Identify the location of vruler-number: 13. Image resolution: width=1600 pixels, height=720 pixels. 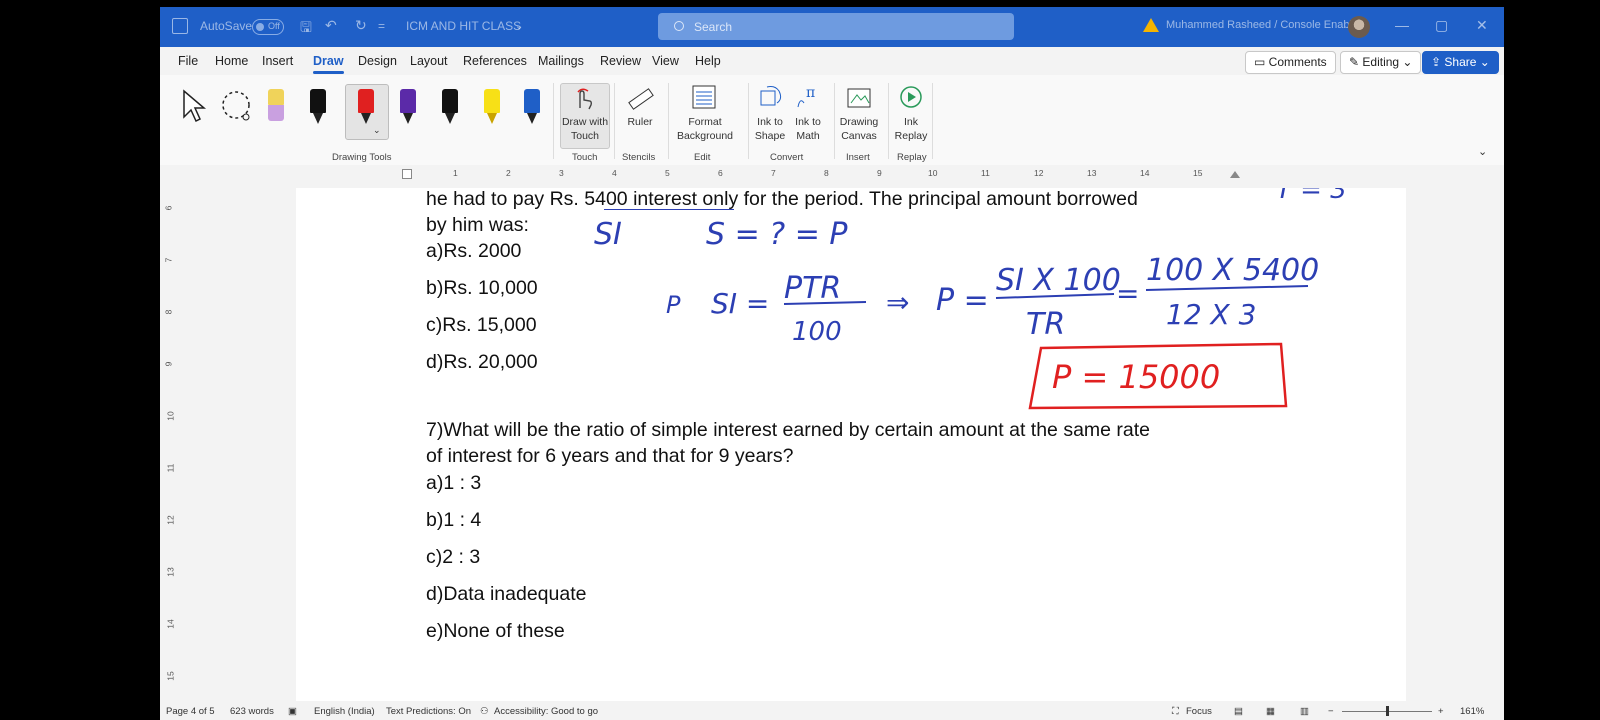
(170, 572).